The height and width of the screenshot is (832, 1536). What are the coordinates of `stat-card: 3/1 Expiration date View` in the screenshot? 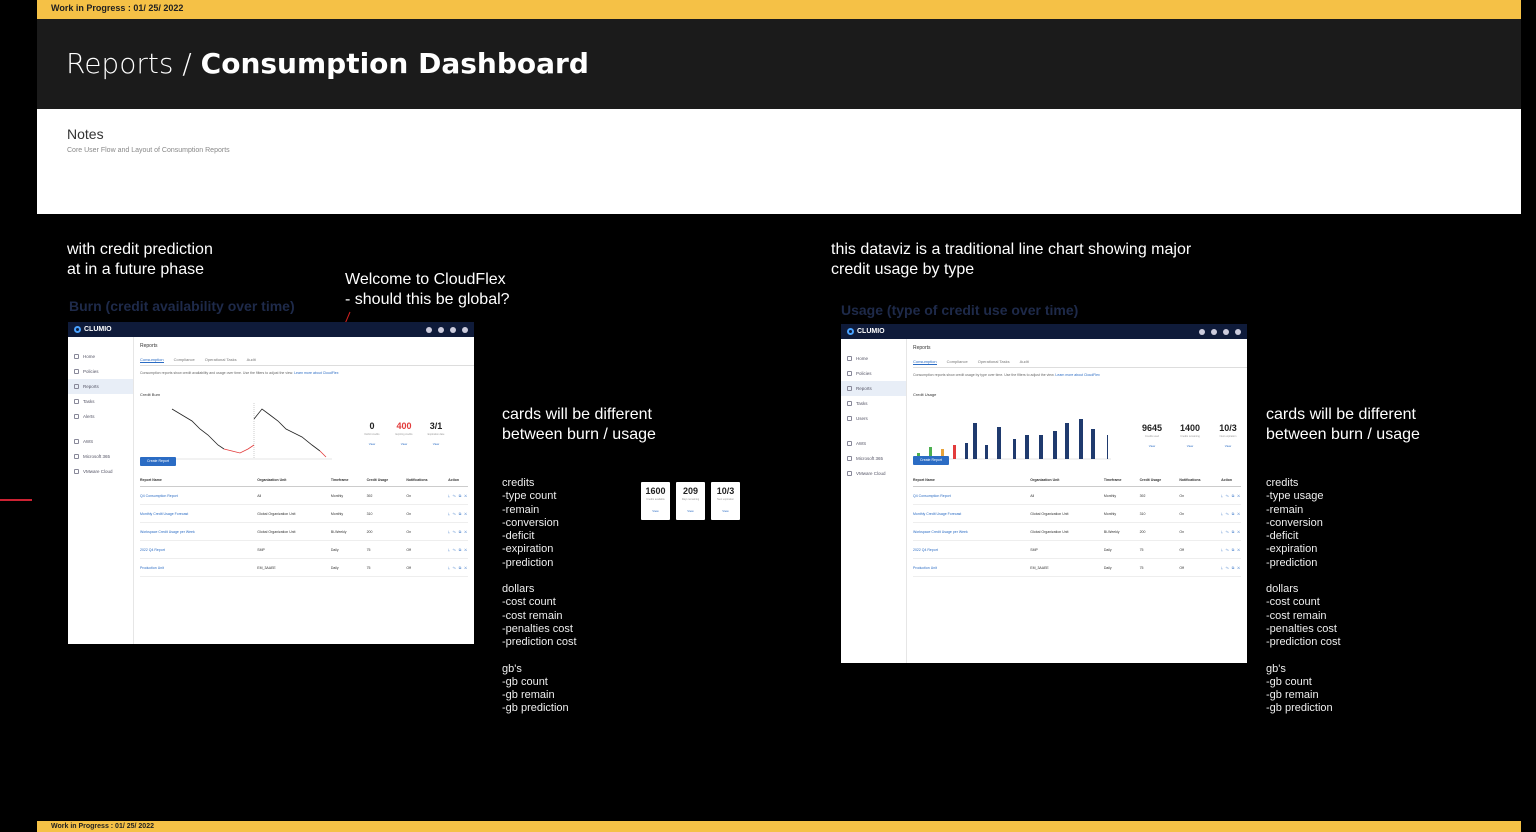 It's located at (436, 438).